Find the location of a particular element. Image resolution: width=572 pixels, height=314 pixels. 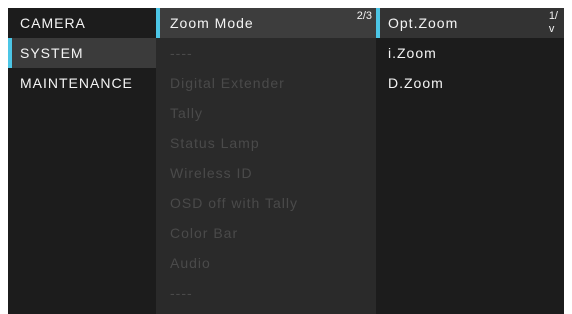

submenu-item-label: Color Bar is located at coordinates (204, 233).